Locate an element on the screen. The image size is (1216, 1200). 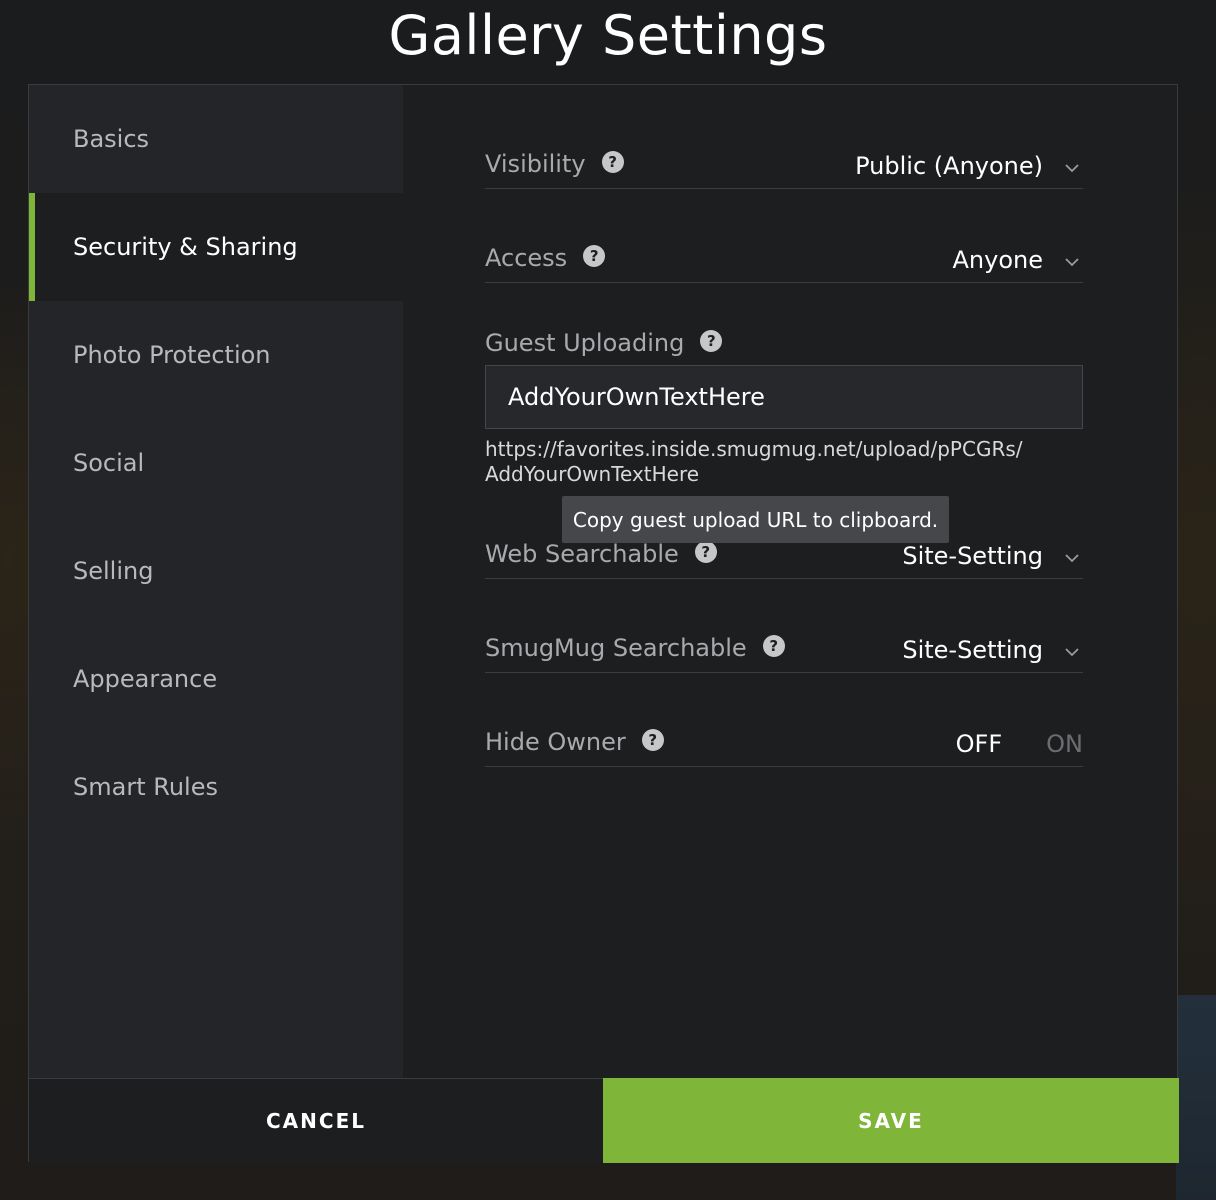
web-searchable-label-wrap: Web Searchable ? is located at coordinates (601, 554).